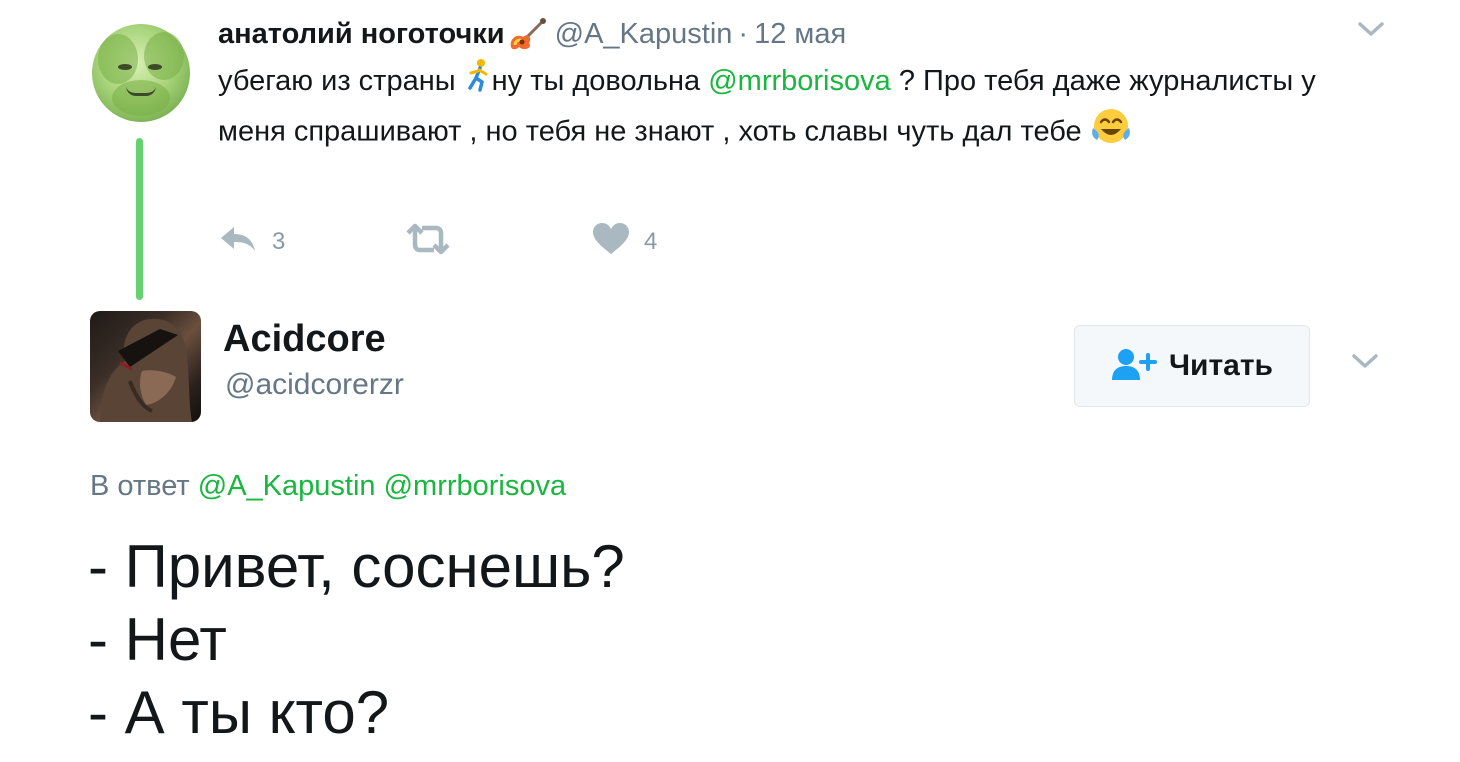  I want to click on reply-button: 3, so click(251, 242).